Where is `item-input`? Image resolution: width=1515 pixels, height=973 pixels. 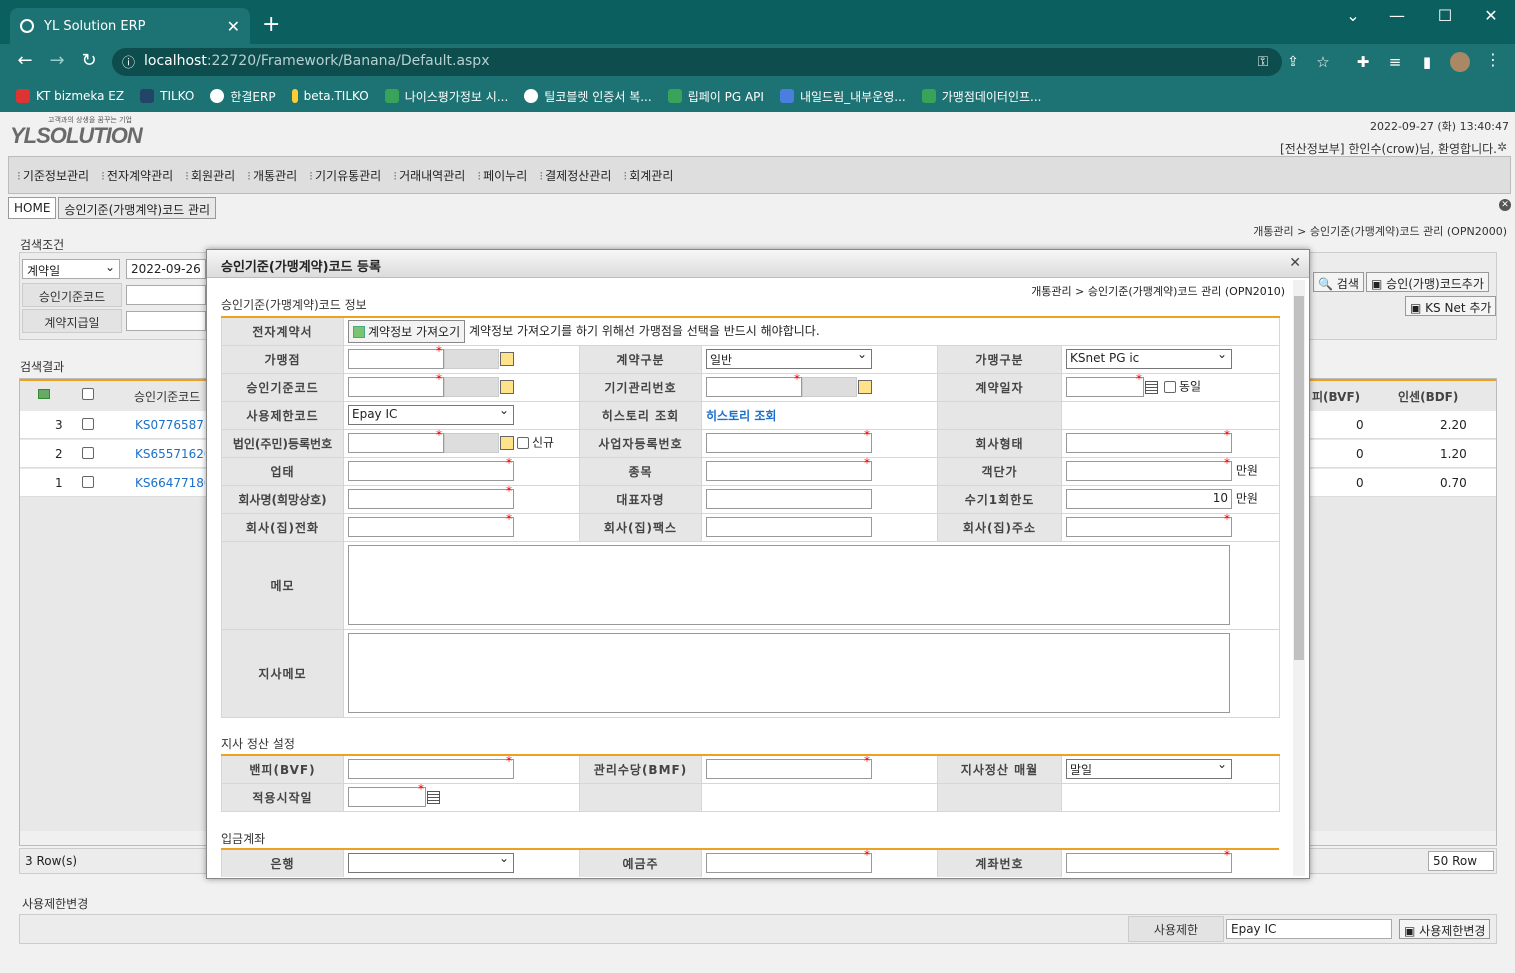 item-input is located at coordinates (789, 468).